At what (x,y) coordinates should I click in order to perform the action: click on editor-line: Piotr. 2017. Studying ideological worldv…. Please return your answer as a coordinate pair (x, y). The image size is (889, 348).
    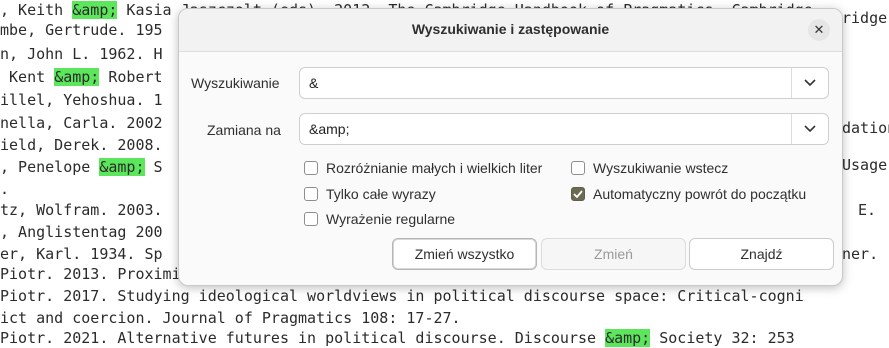
    Looking at the image, I should click on (402, 296).